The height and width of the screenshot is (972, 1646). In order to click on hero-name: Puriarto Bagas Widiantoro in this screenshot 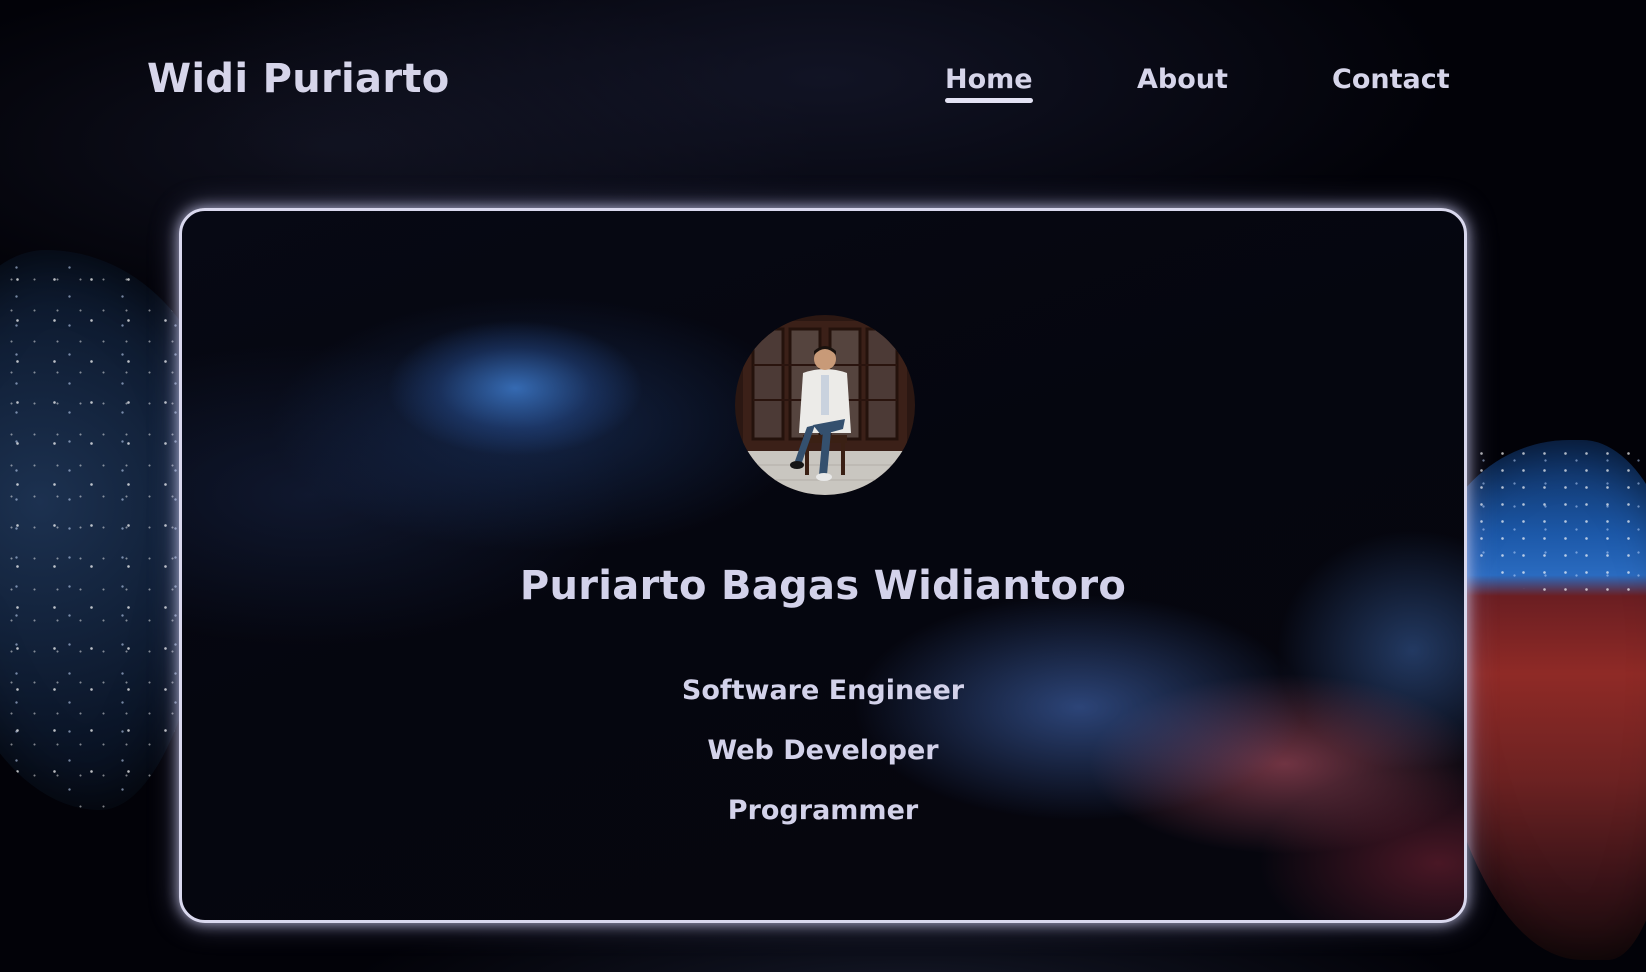, I will do `click(823, 586)`.